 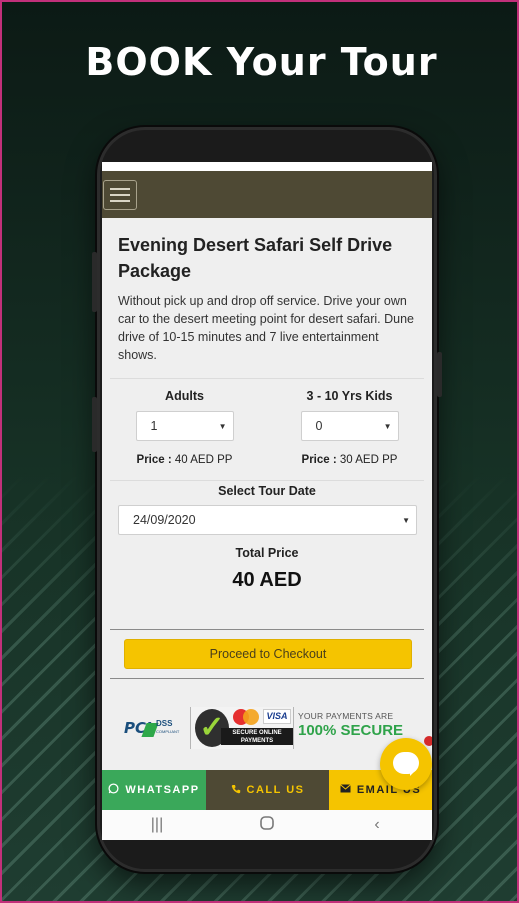 What do you see at coordinates (255, 258) in the screenshot?
I see `package-title: Evening Desert Safari Self Drive Package` at bounding box center [255, 258].